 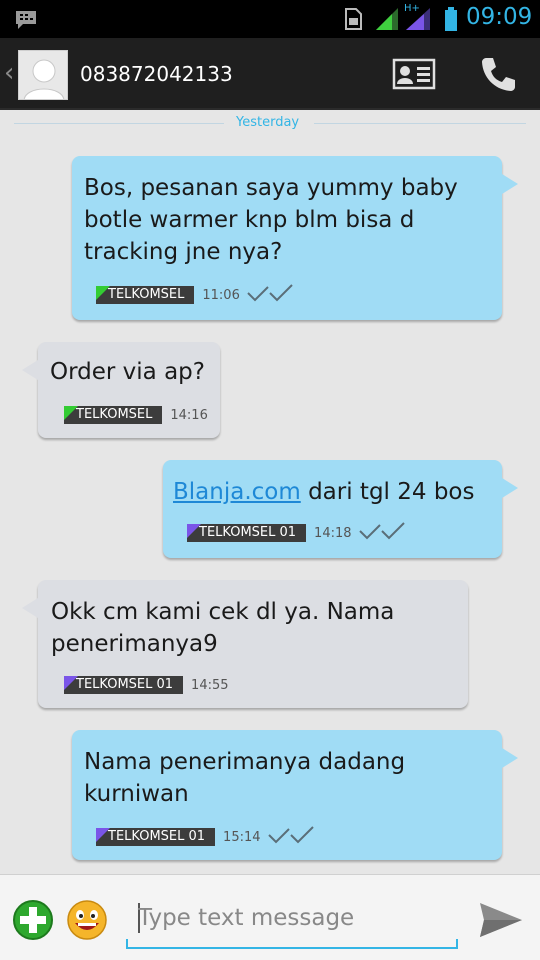 What do you see at coordinates (498, 76) in the screenshot?
I see `phone-icon` at bounding box center [498, 76].